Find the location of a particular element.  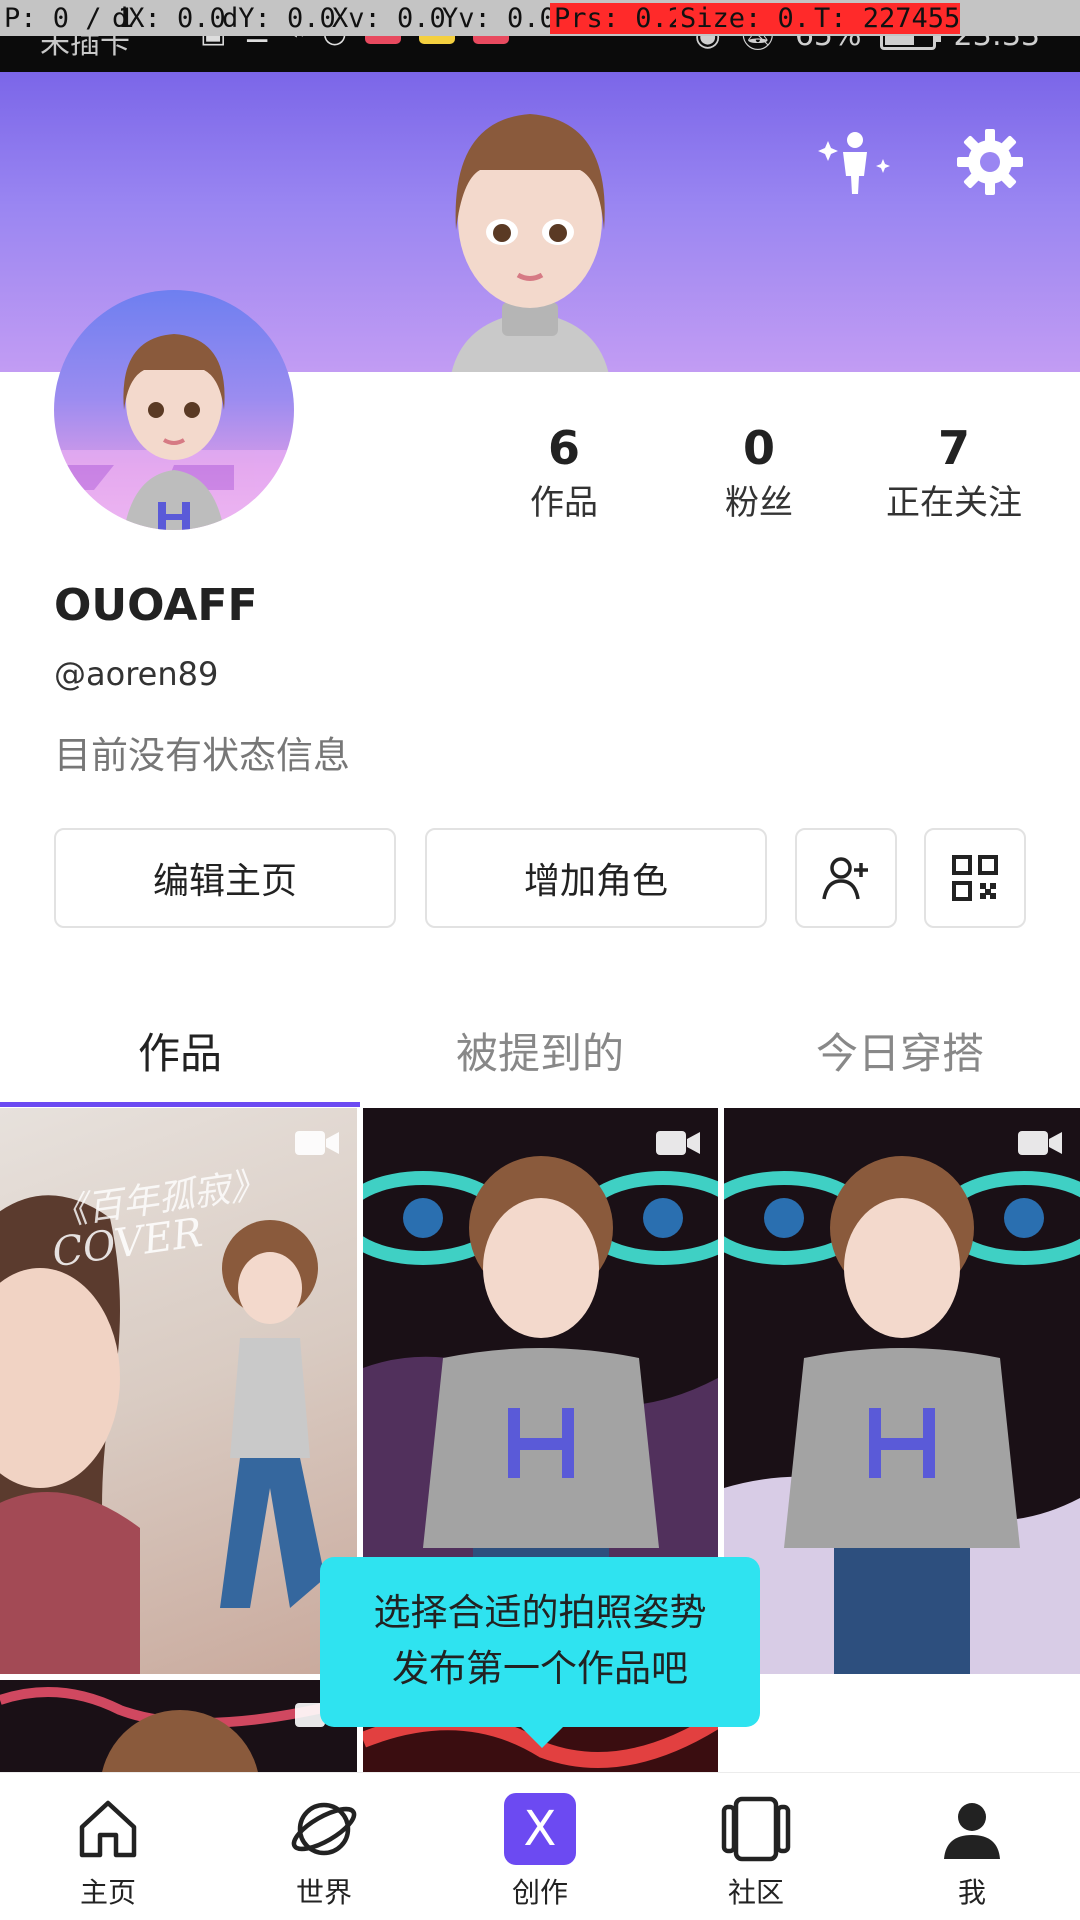

nav-world-label: 世界 is located at coordinates (323, 1892).